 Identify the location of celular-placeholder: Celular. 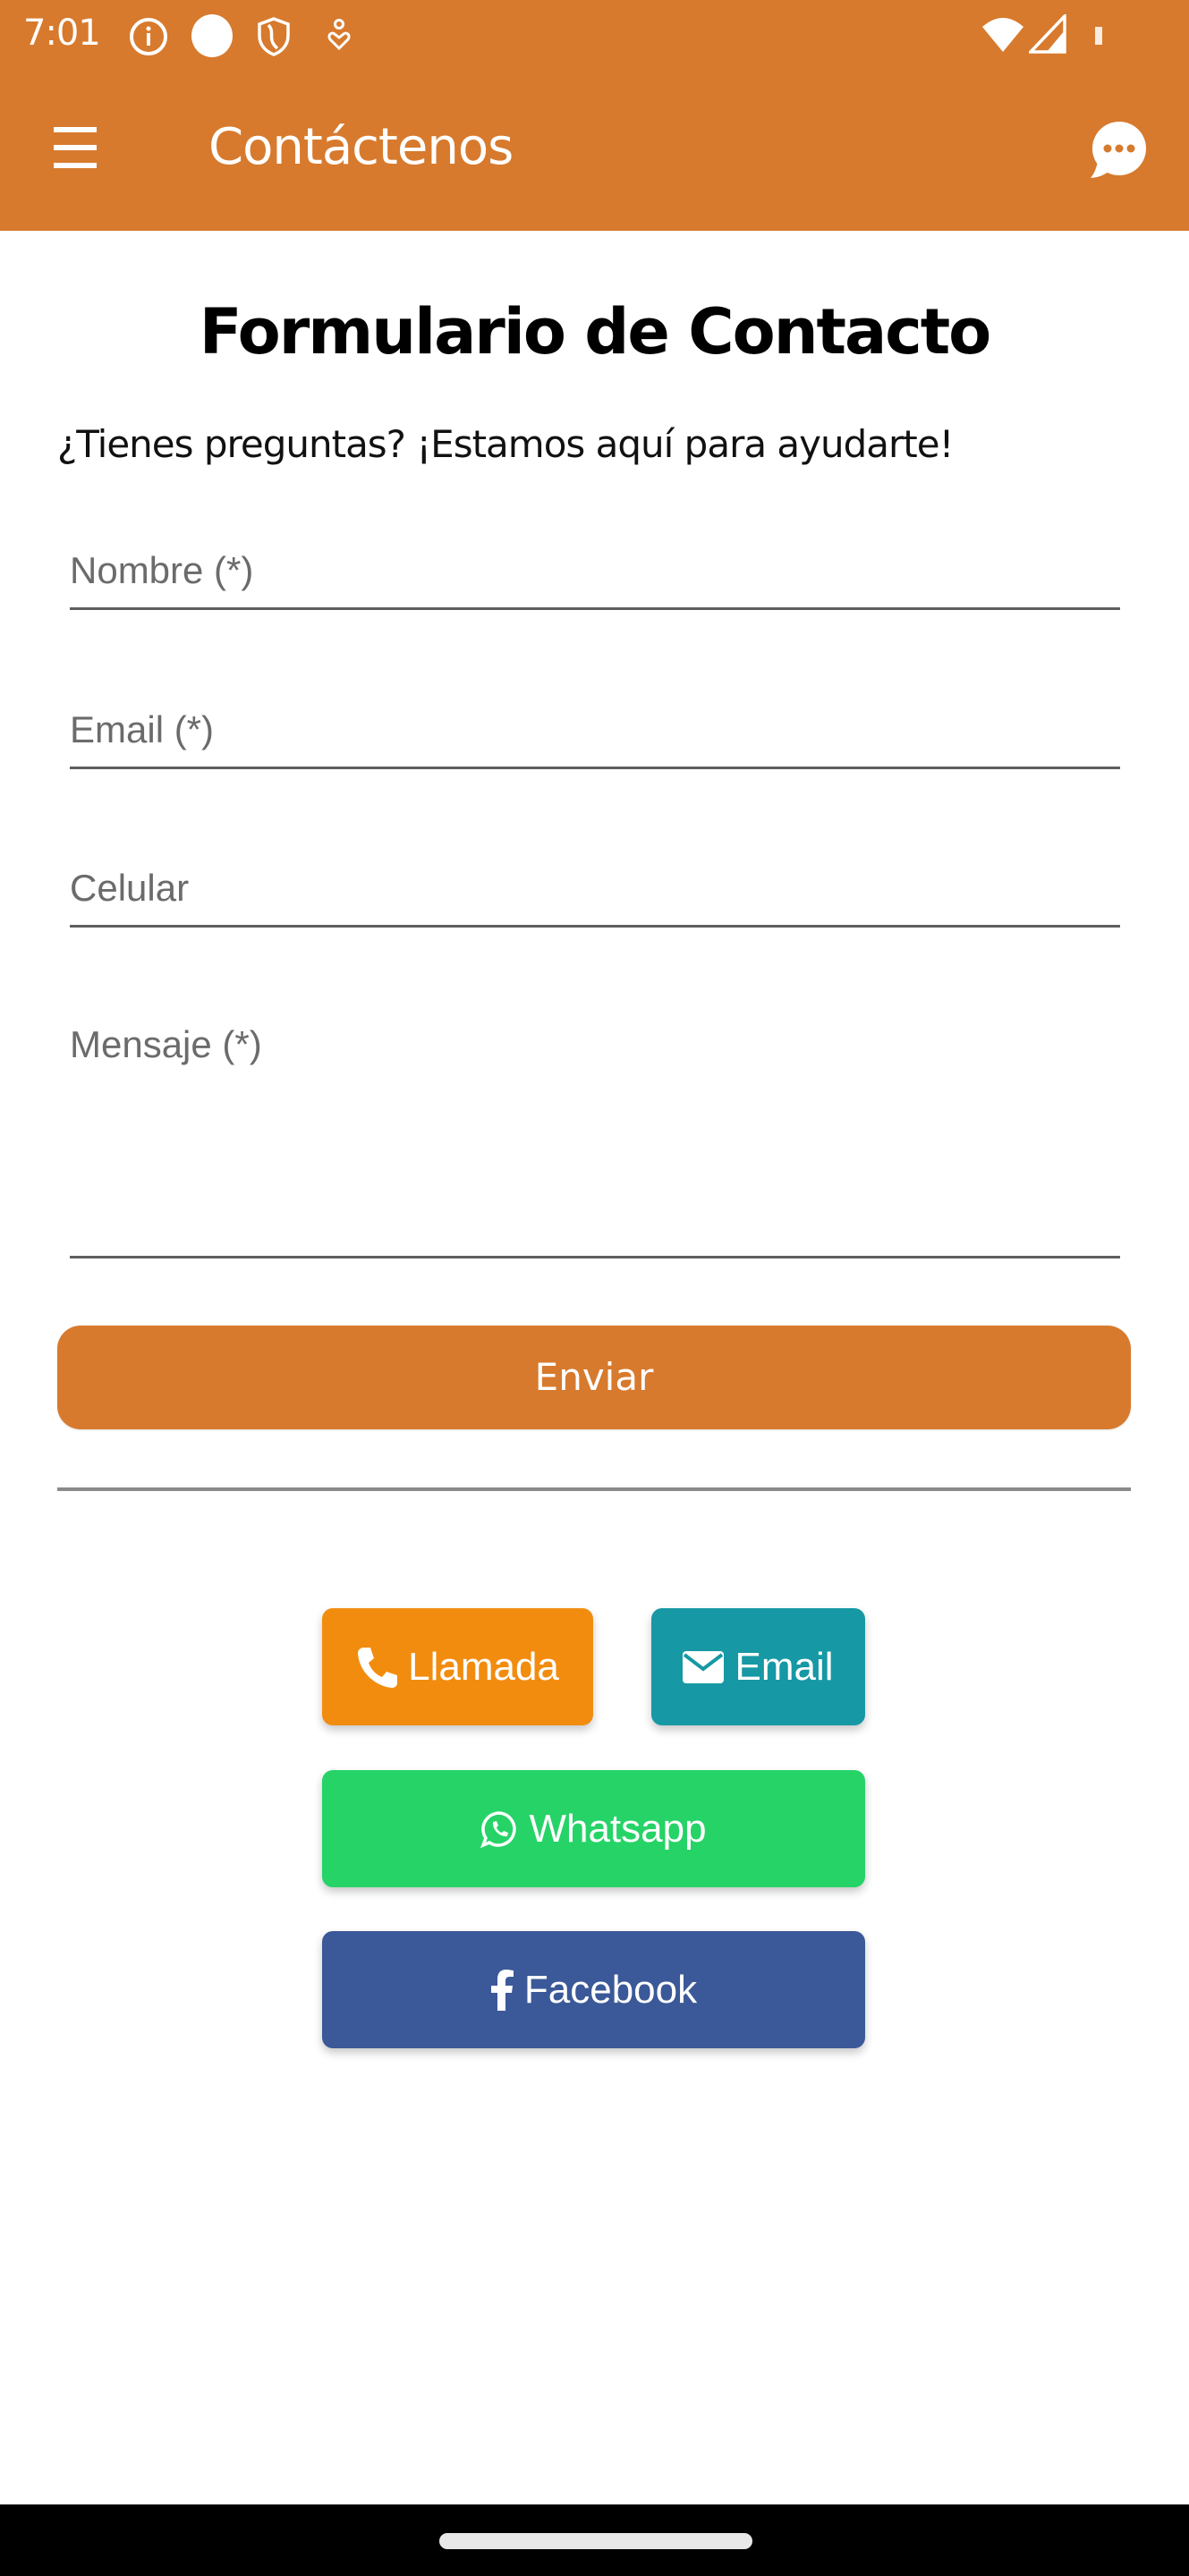
(130, 888).